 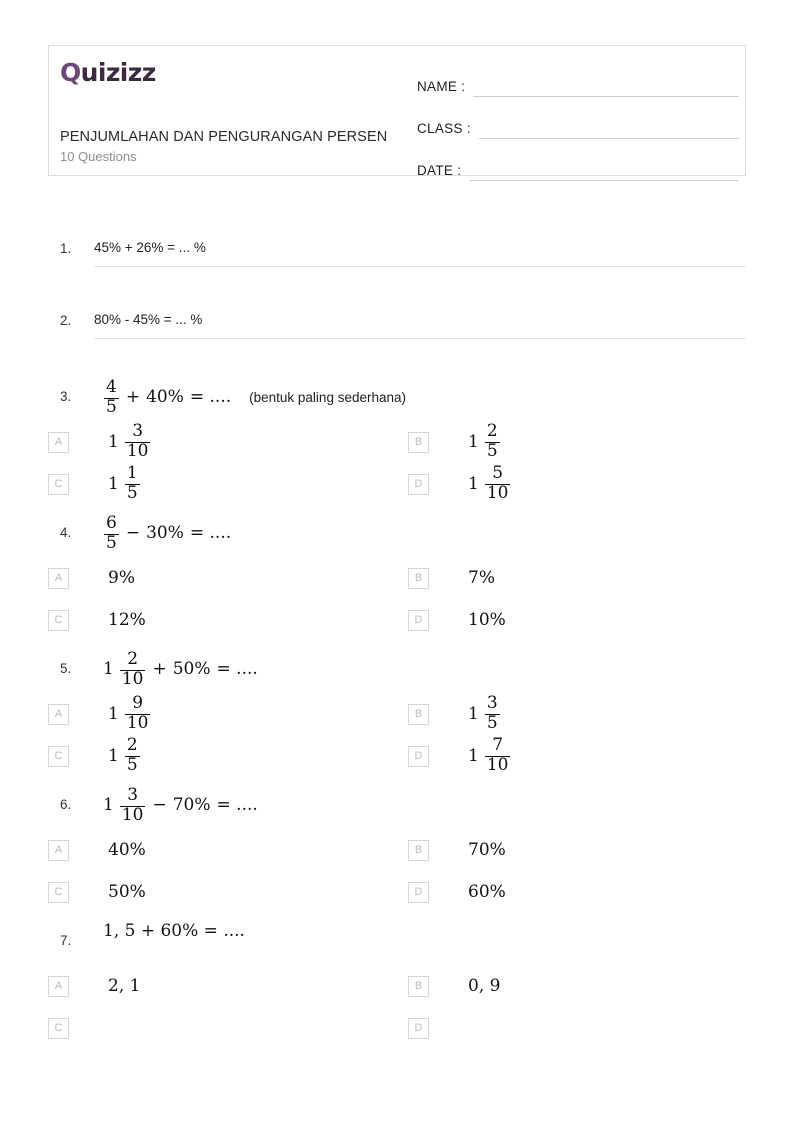 I want to click on option-a: A 1 3 10, so click(x=228, y=442).